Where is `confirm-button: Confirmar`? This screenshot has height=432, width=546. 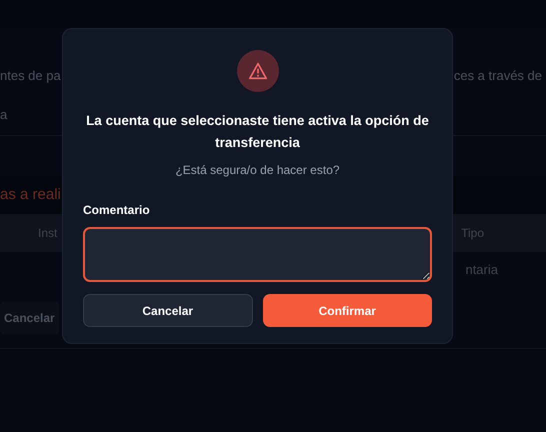
confirm-button: Confirmar is located at coordinates (347, 310).